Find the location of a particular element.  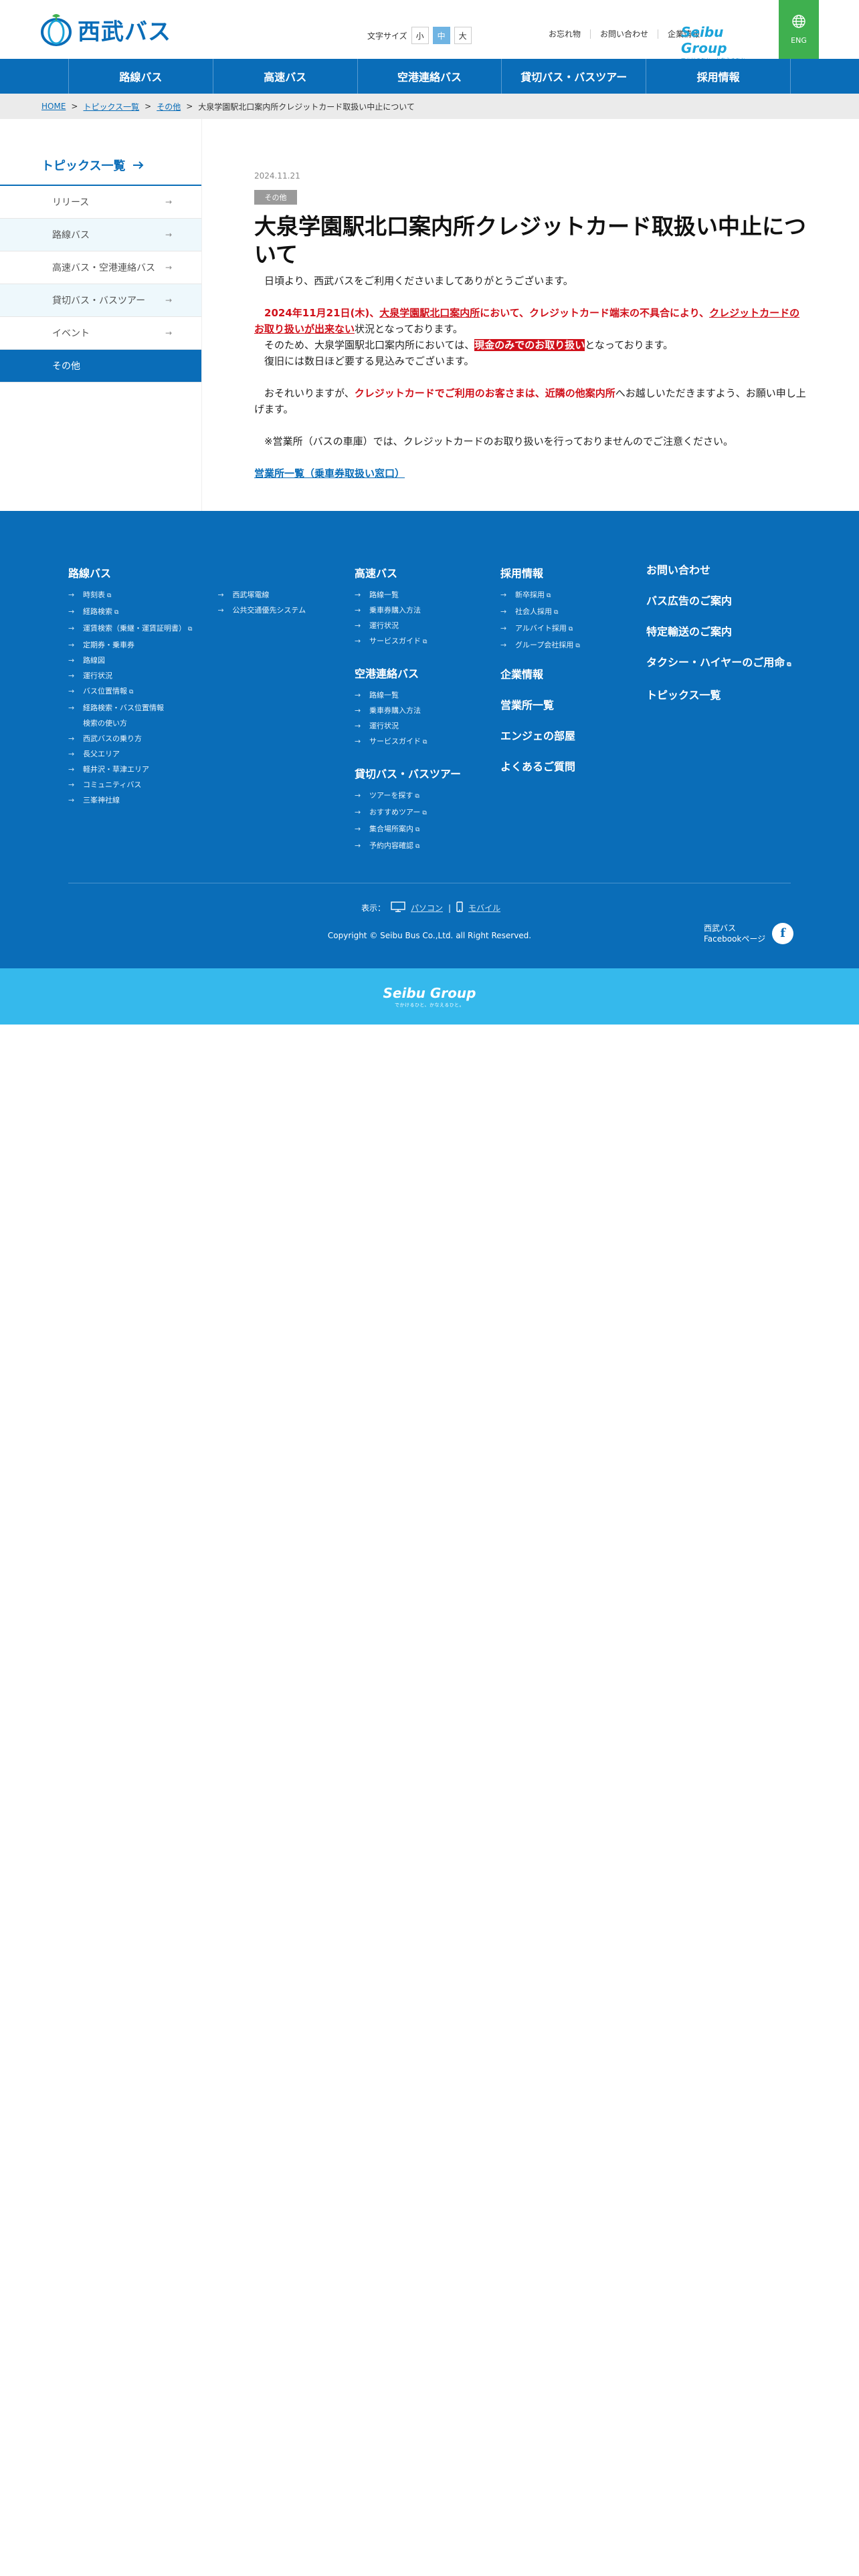

mobile-icon is located at coordinates (460, 908).